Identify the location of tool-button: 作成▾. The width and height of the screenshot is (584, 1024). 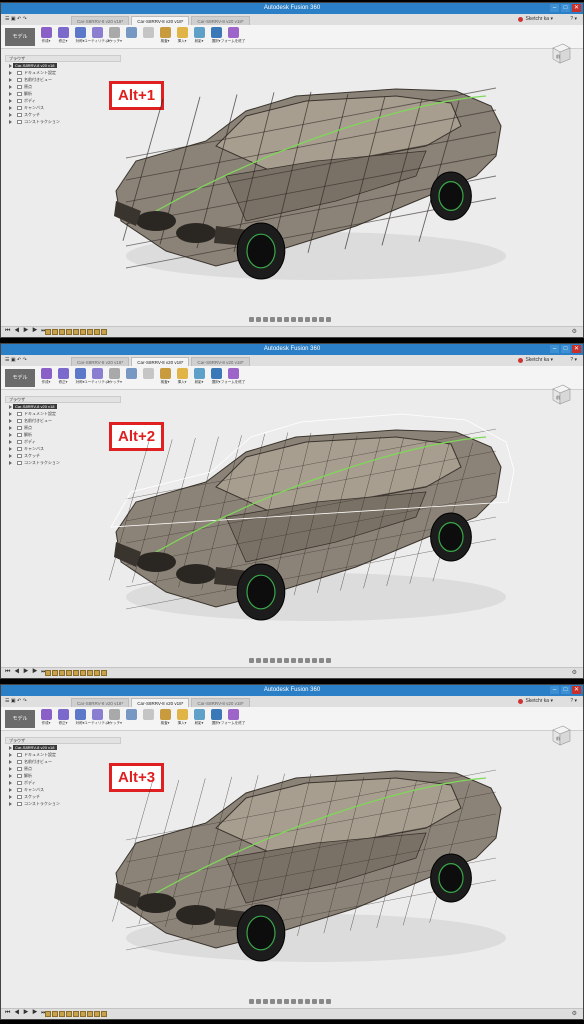
(46, 717).